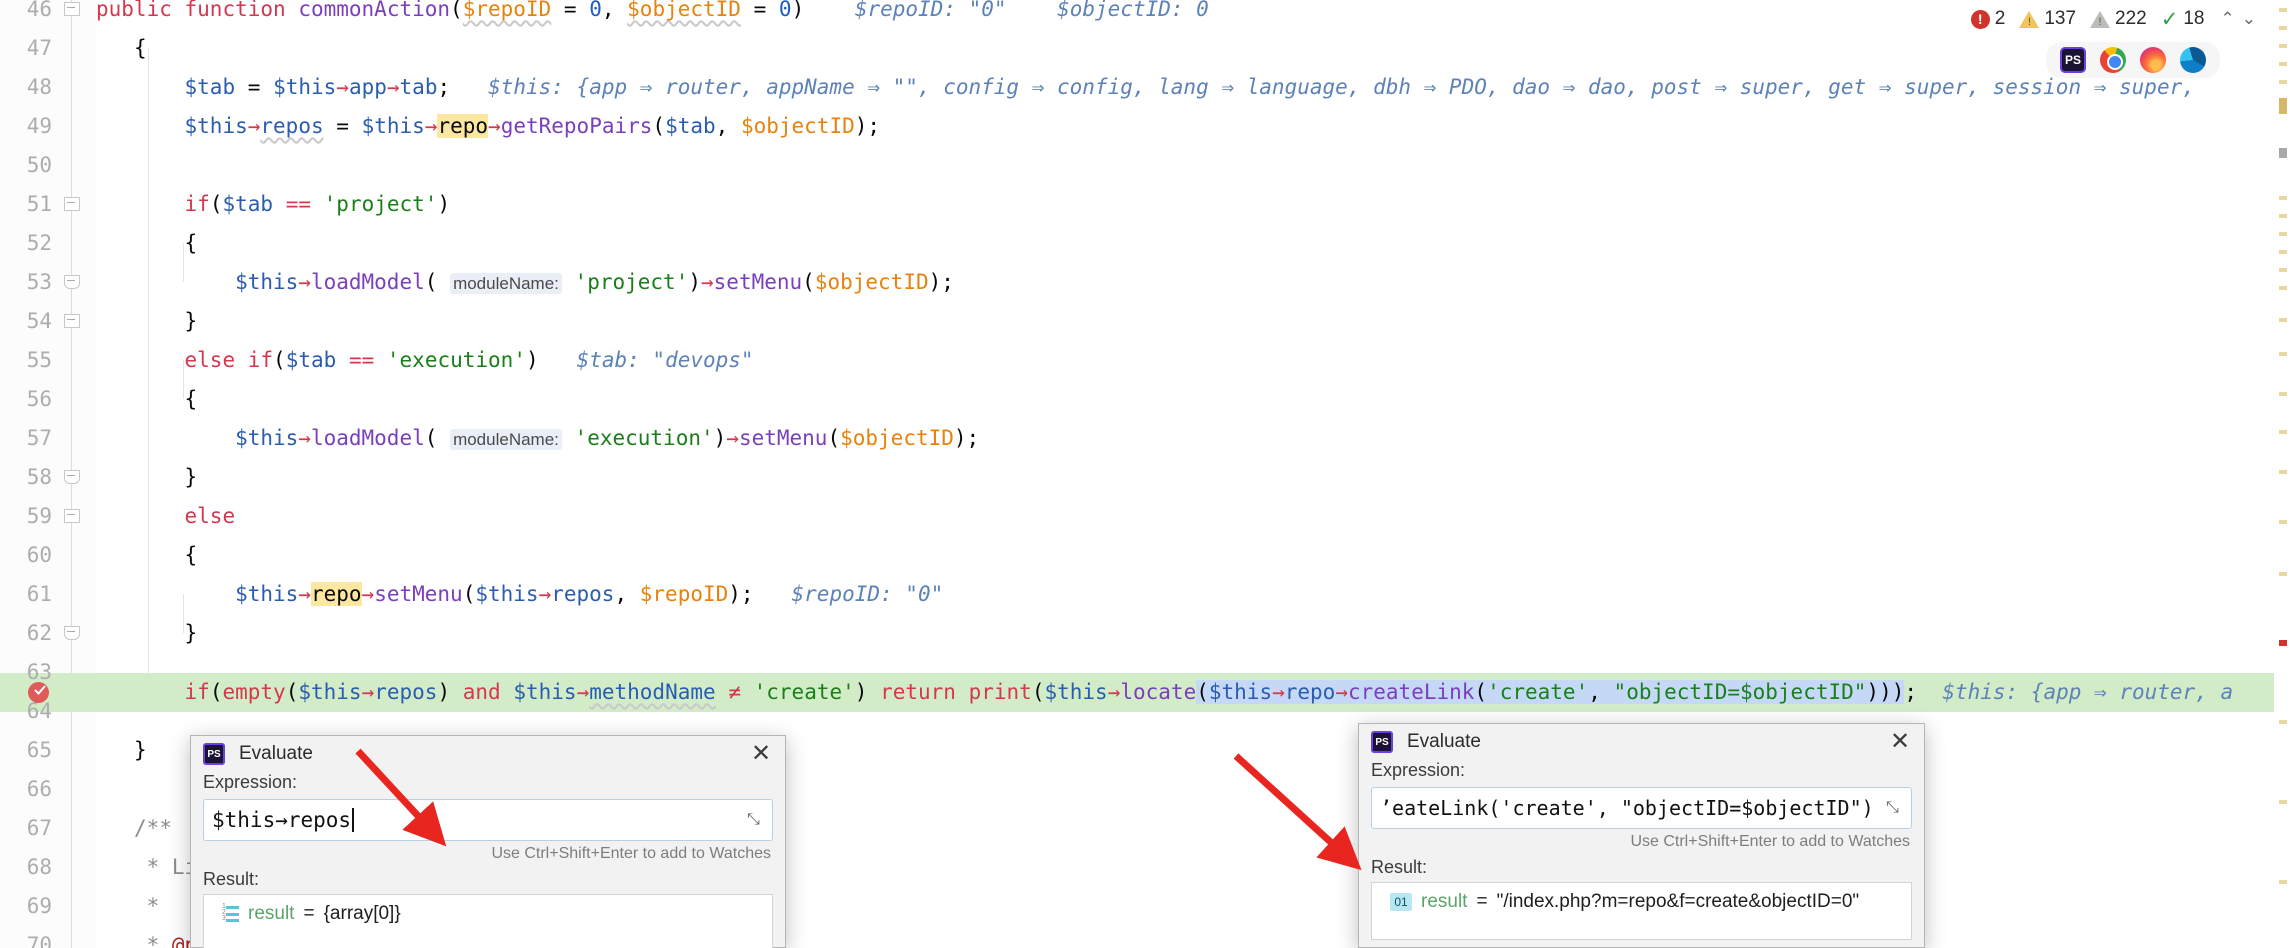 The width and height of the screenshot is (2290, 948). Describe the element at coordinates (230, 913) in the screenshot. I see `array-icon: 123` at that location.